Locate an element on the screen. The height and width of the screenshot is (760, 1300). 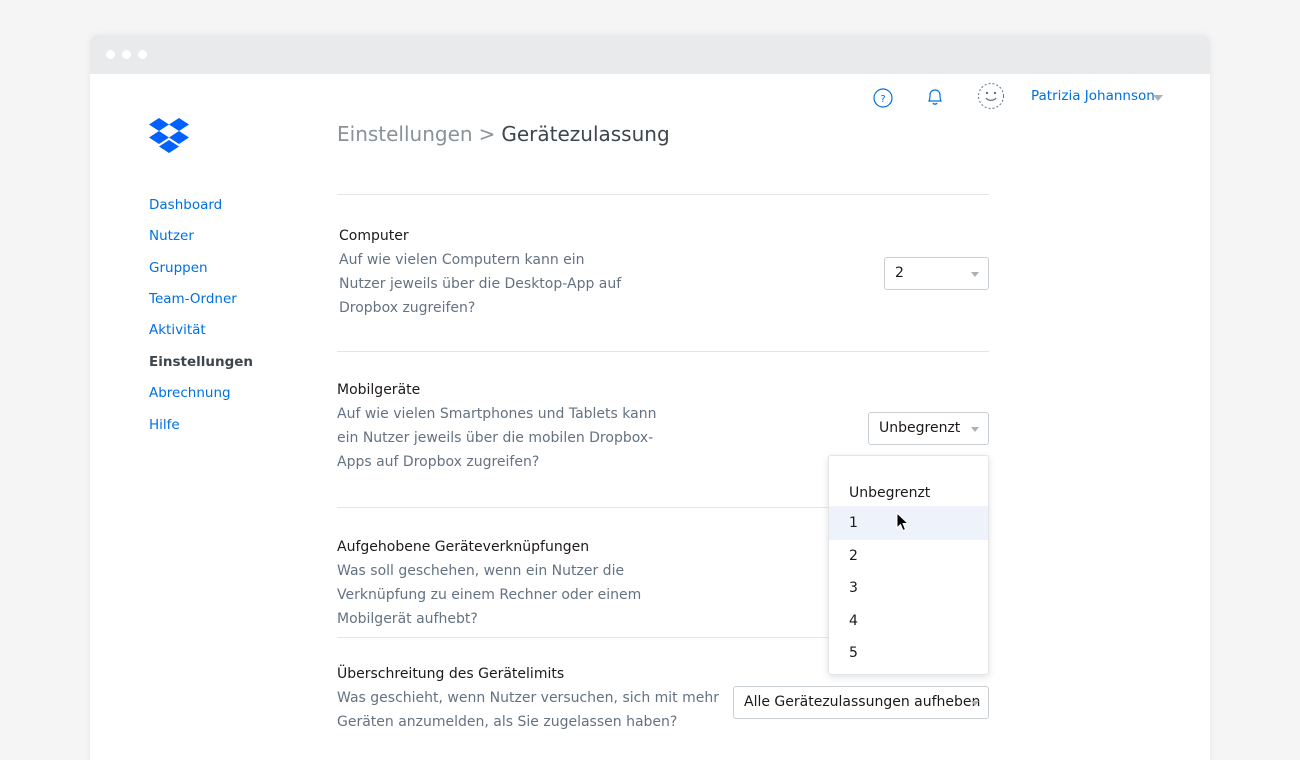
mobile-limit-select: Unbegrenzt is located at coordinates (928, 428).